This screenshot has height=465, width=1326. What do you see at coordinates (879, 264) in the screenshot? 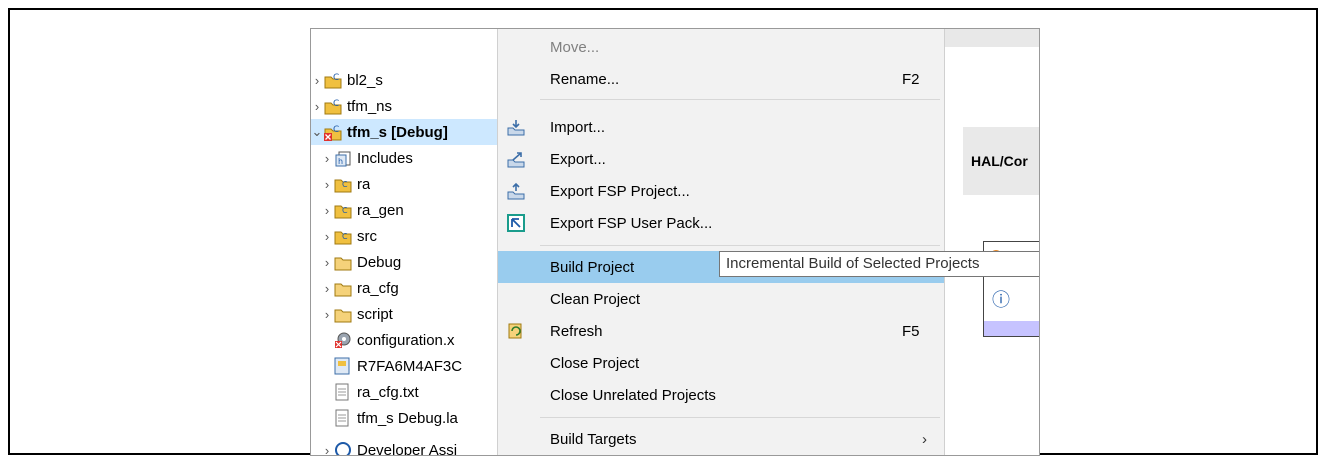
I see `build-project-tooltip: Incremental Build of Selected Projects` at bounding box center [879, 264].